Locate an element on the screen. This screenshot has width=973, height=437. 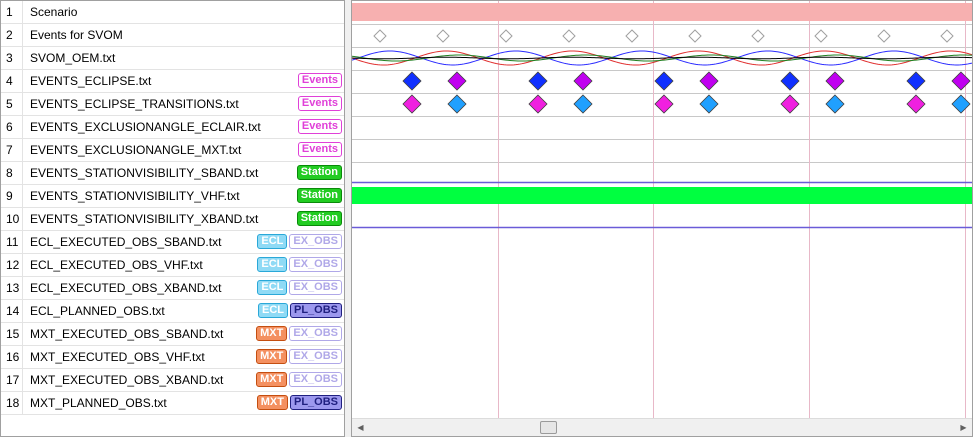
row-number: 6 is located at coordinates (12, 127).